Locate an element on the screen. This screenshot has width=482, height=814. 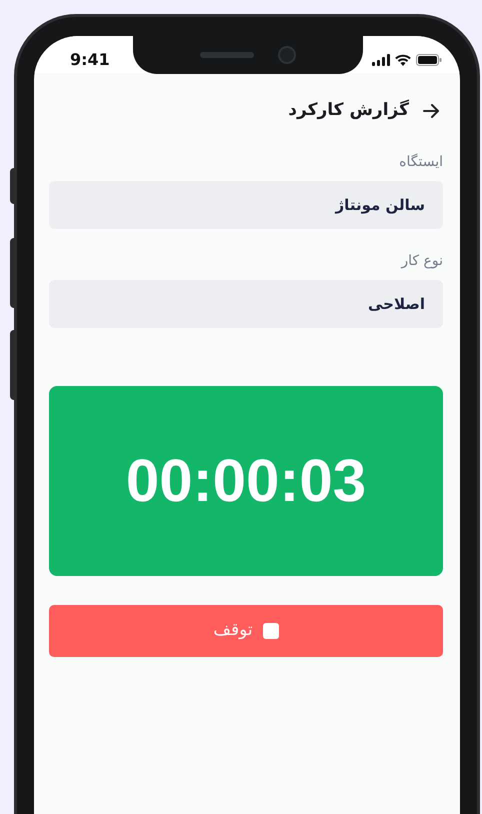
page-title: گزارش کارکرد is located at coordinates (348, 110).